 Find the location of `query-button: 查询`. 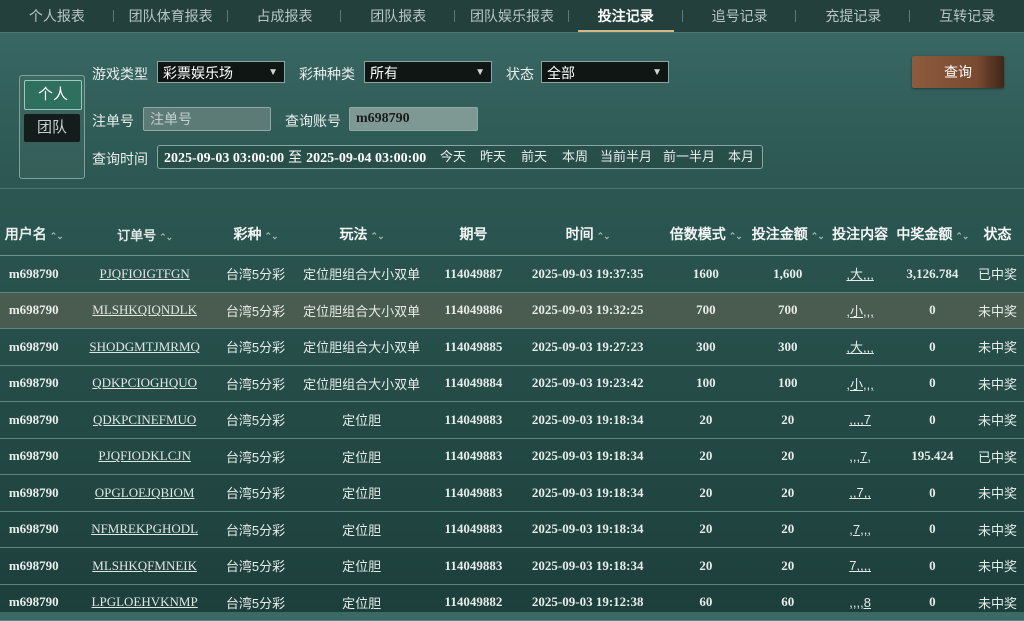

query-button: 查询 is located at coordinates (958, 72).